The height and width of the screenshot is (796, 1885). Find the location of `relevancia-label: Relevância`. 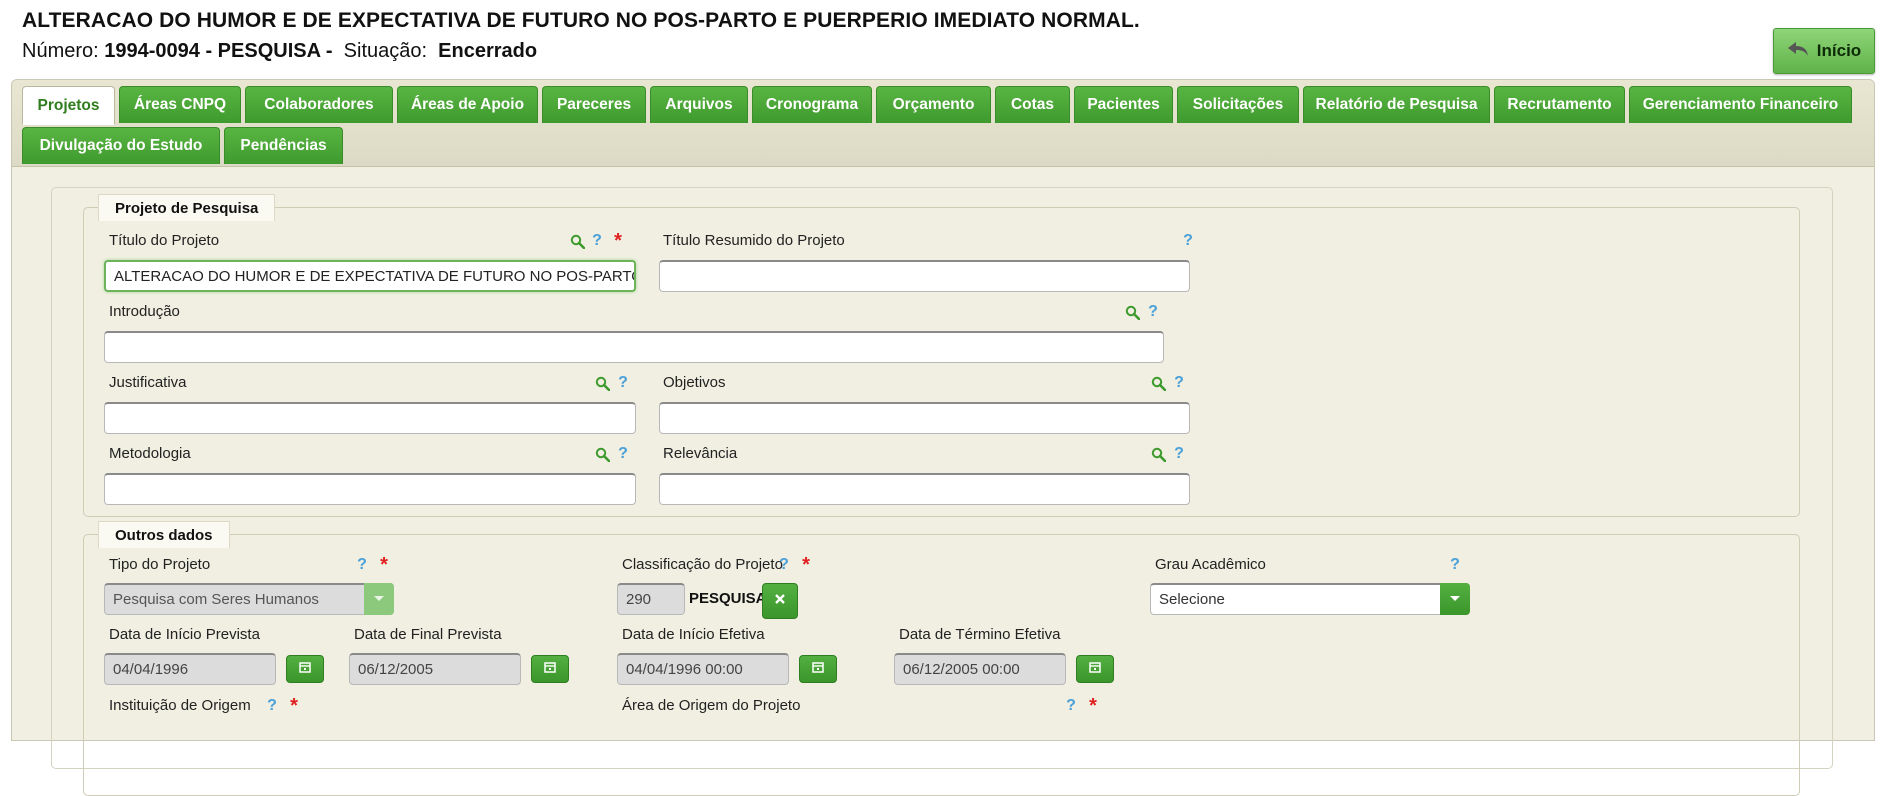

relevancia-label: Relevância is located at coordinates (700, 453).